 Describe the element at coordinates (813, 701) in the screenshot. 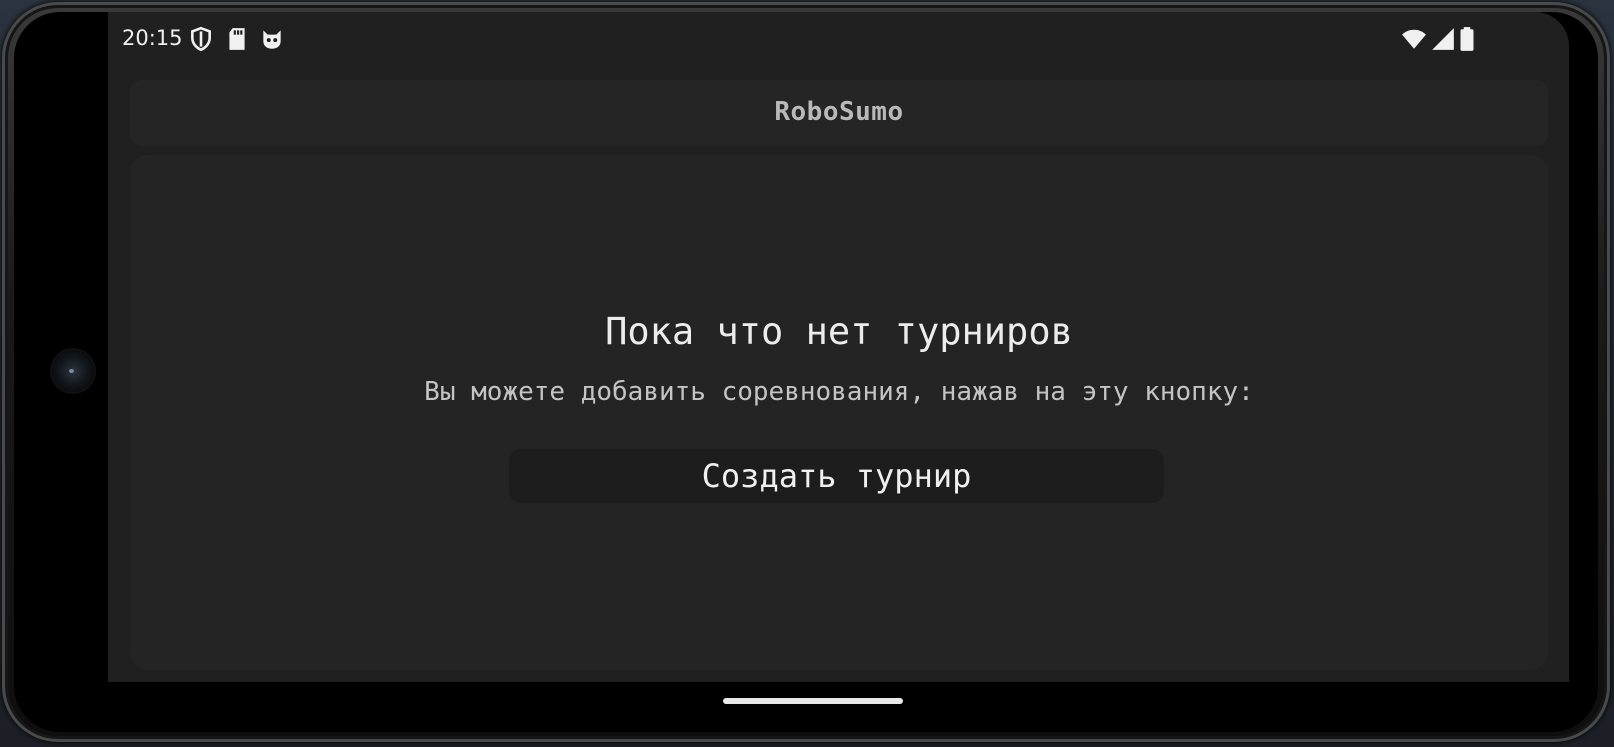

I see `gesture-handle` at that location.